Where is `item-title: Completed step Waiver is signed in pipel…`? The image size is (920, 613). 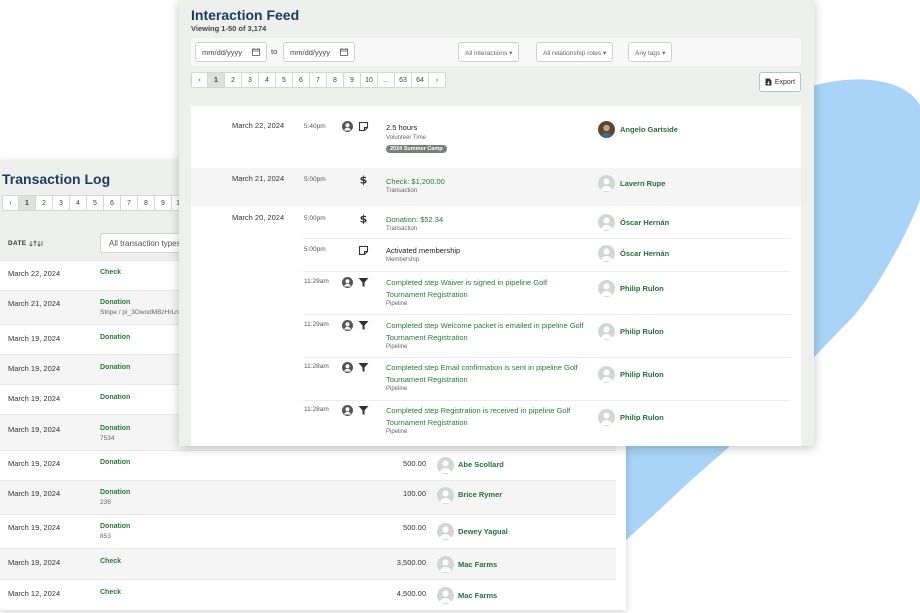
item-title: Completed step Waiver is signed in pipel… is located at coordinates (486, 288).